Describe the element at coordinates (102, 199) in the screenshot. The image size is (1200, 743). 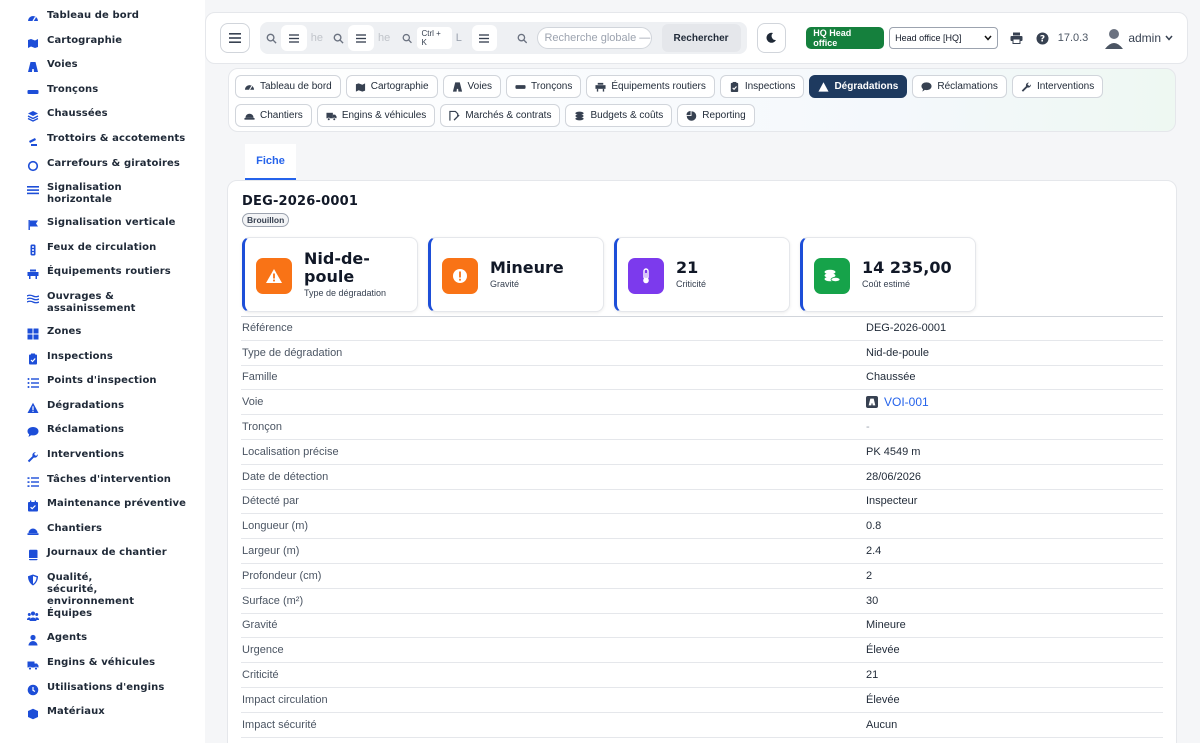
I see `sidebar-item-7: Signalisation horizontale` at that location.